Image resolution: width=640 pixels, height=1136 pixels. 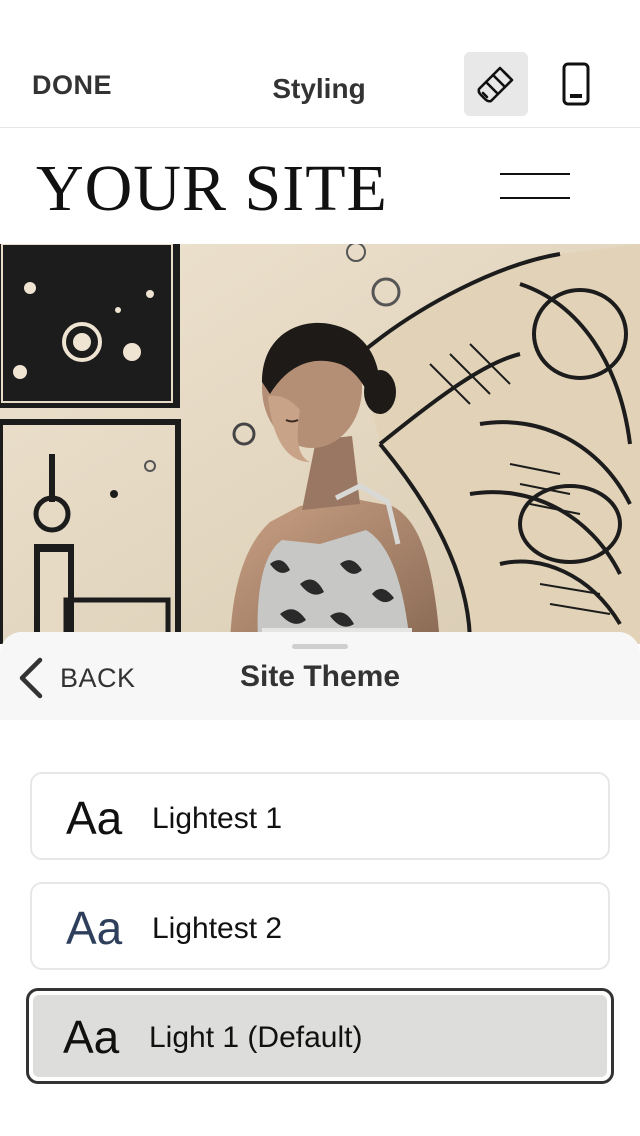 What do you see at coordinates (535, 186) in the screenshot?
I see `hamburger-menu-icon` at bounding box center [535, 186].